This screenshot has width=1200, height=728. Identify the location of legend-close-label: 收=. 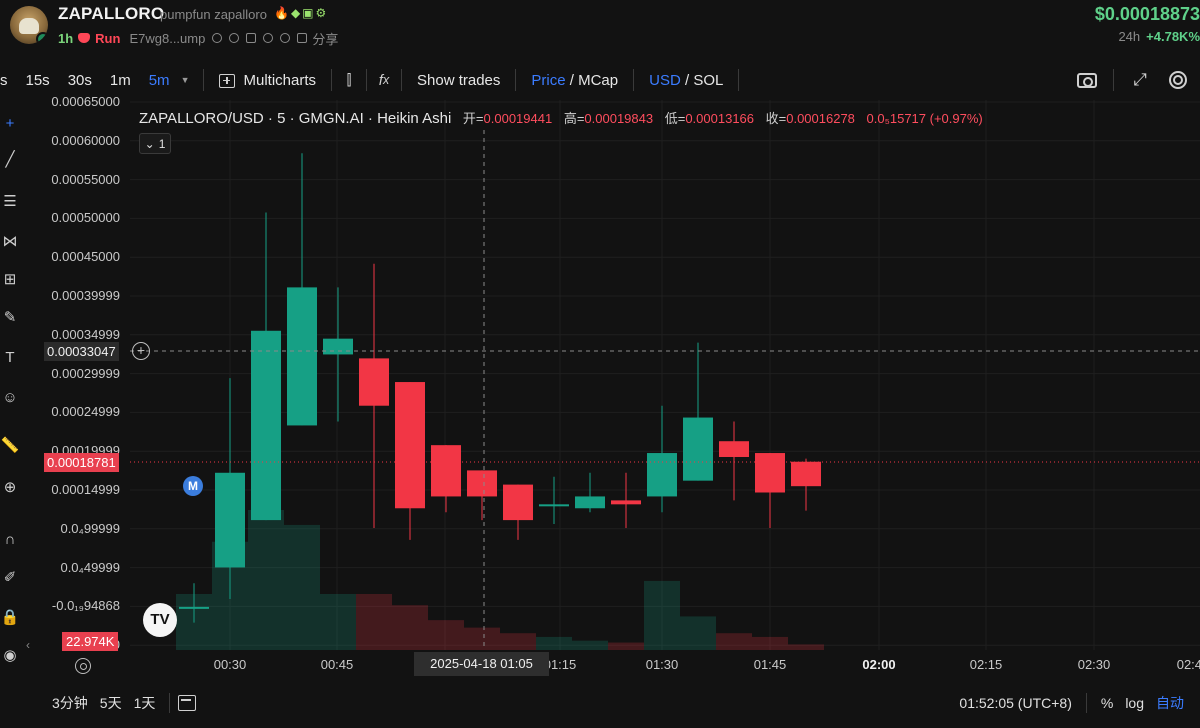
(776, 118).